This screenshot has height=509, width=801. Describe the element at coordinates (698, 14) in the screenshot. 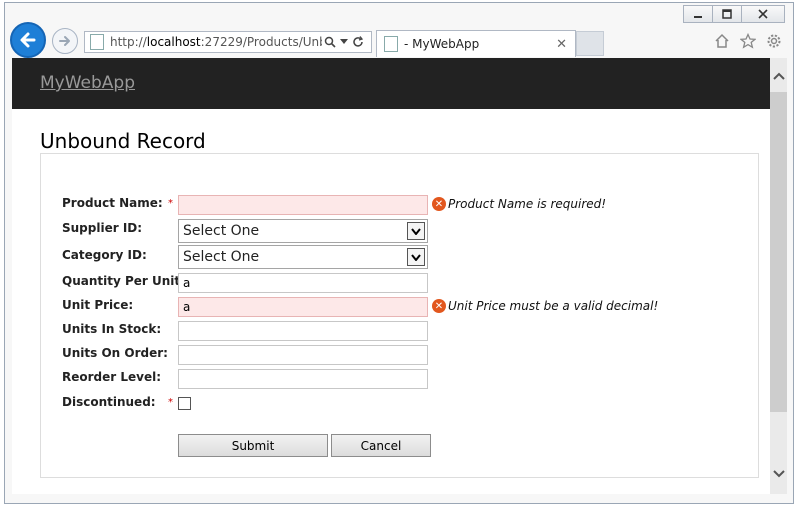

I see `minimize-button` at that location.